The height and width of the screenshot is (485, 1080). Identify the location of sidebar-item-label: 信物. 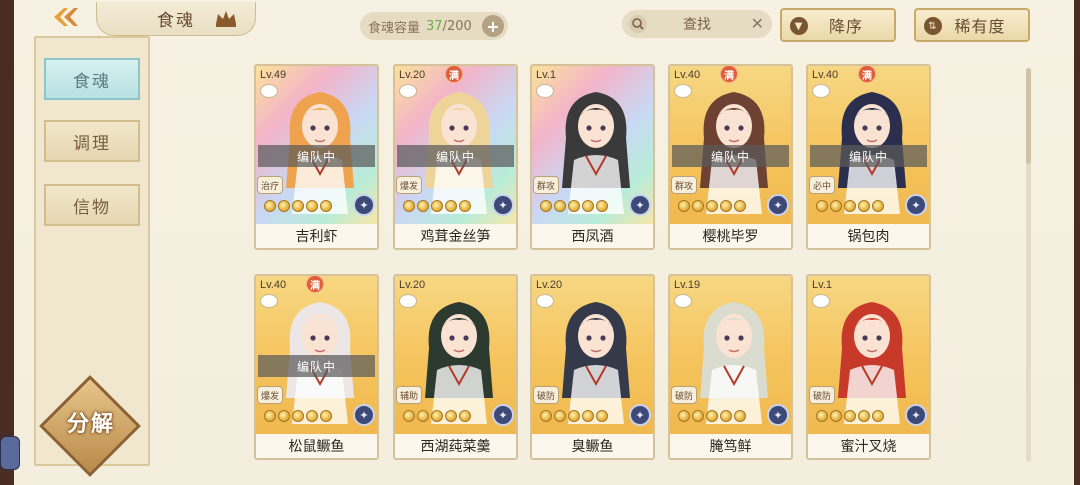
(92, 207).